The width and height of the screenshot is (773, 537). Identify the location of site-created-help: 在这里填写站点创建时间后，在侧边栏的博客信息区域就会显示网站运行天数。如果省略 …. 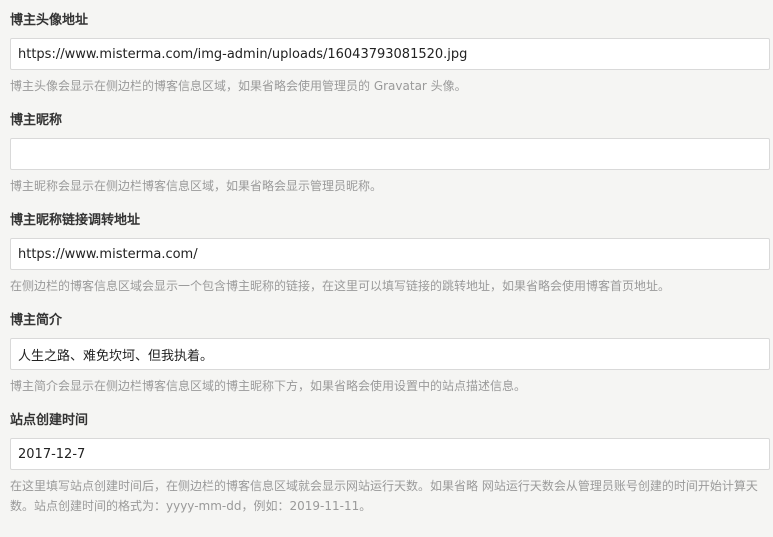
(384, 496).